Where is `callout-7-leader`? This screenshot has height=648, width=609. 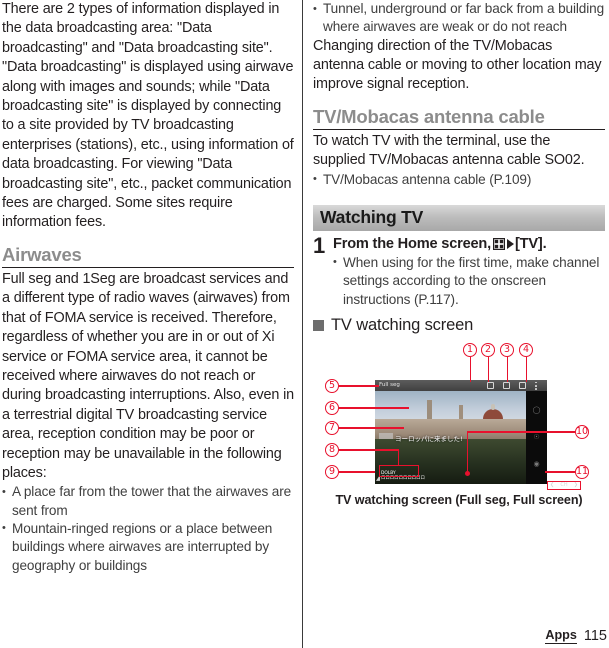 callout-7-leader is located at coordinates (371, 428).